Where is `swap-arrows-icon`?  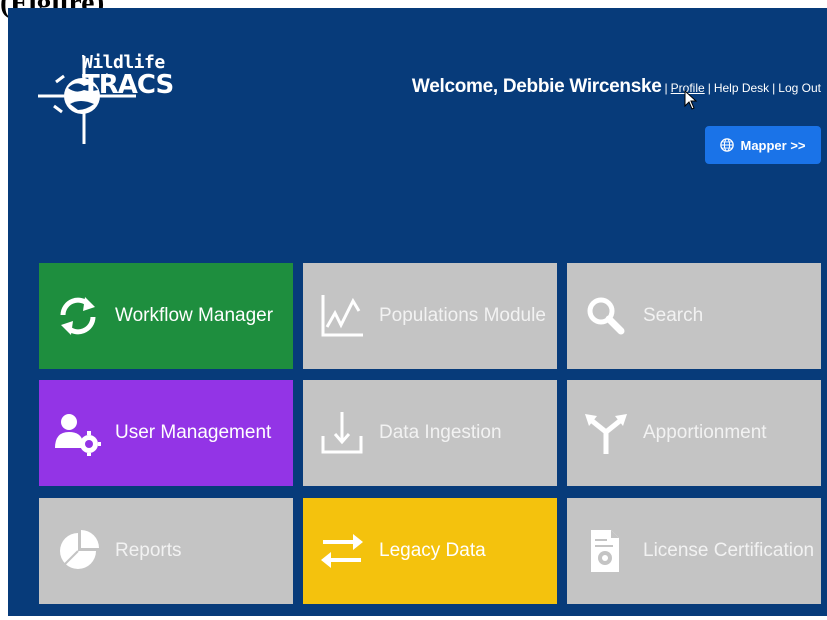 swap-arrows-icon is located at coordinates (342, 551).